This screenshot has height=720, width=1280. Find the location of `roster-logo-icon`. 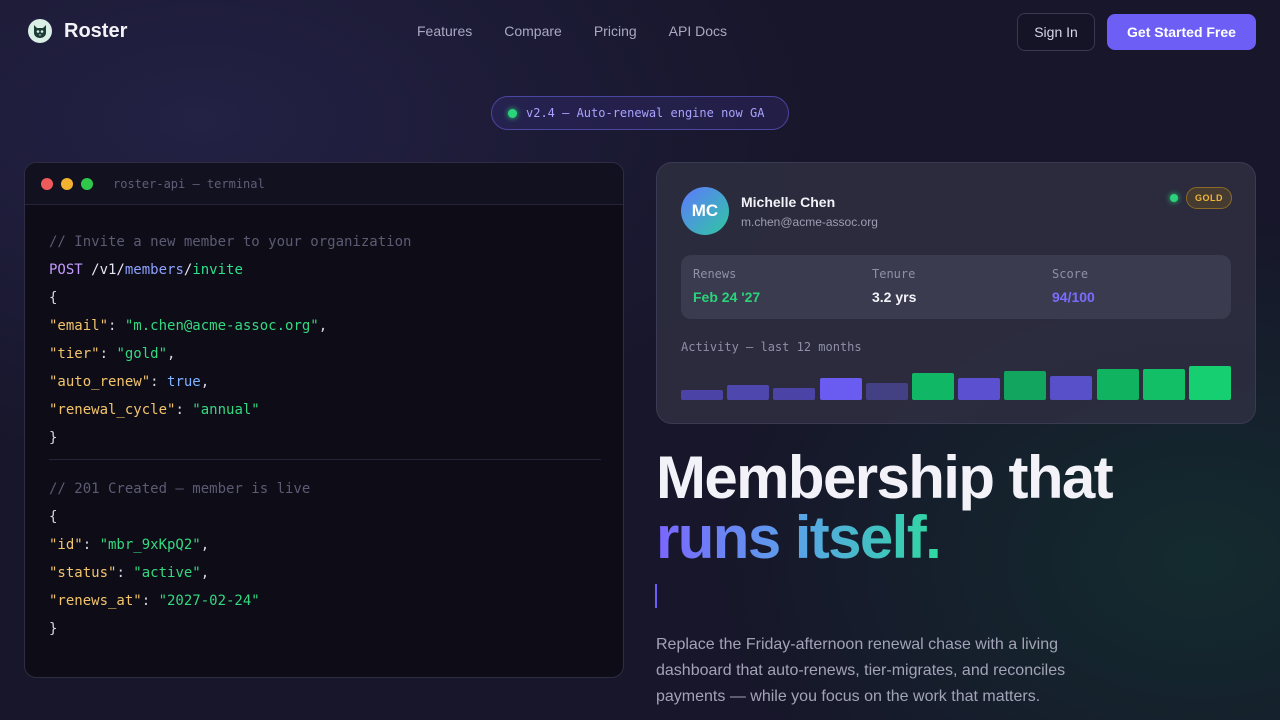

roster-logo-icon is located at coordinates (40, 31).